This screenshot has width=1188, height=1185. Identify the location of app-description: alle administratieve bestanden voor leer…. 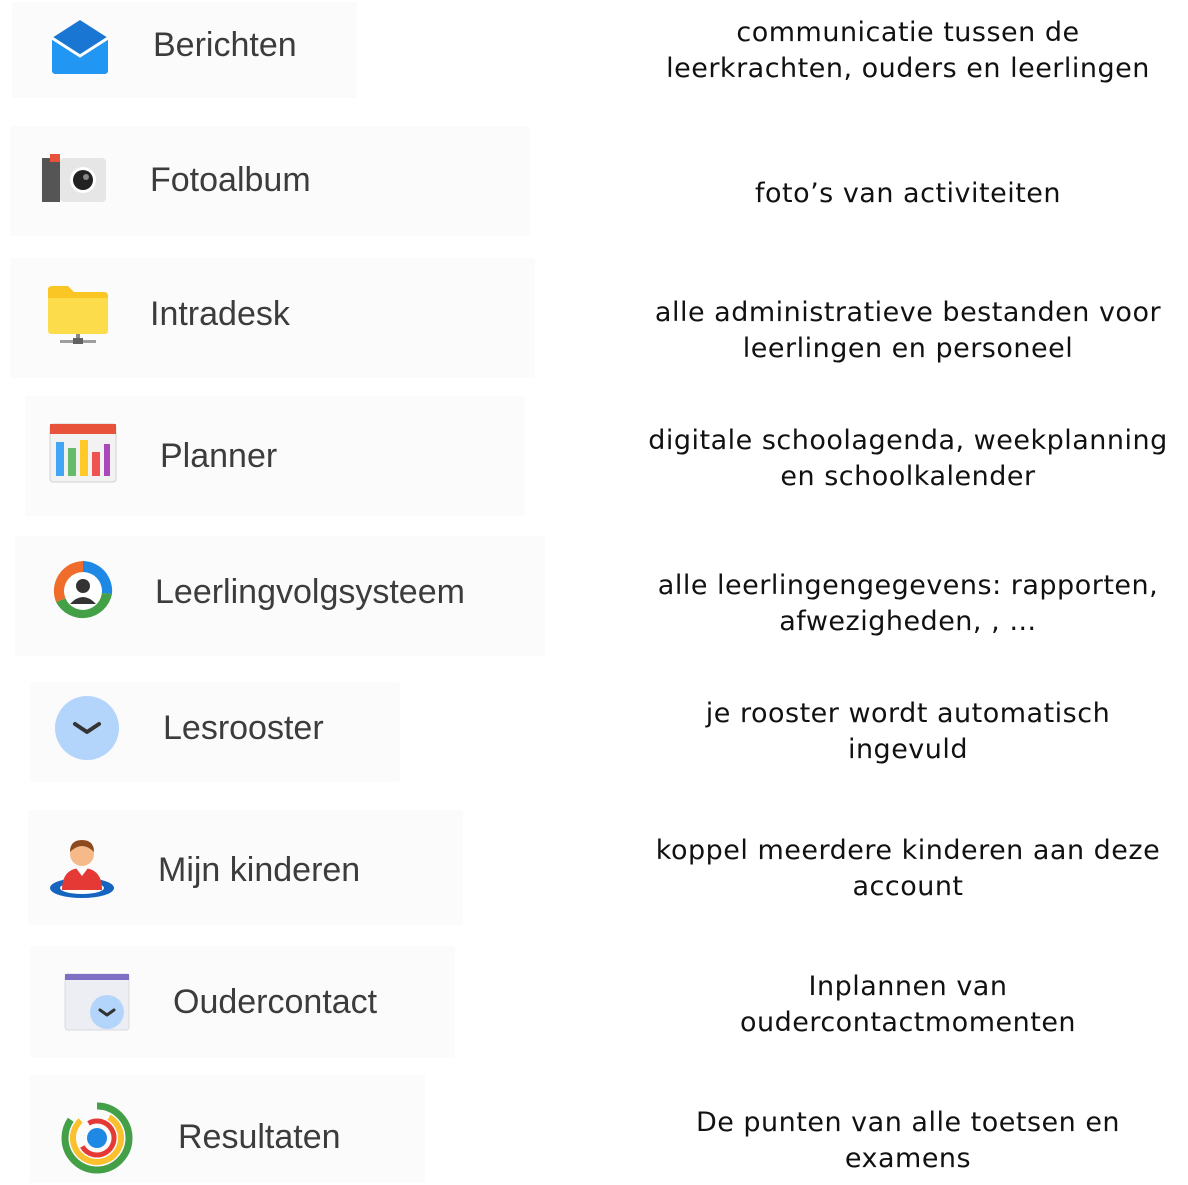
(908, 330).